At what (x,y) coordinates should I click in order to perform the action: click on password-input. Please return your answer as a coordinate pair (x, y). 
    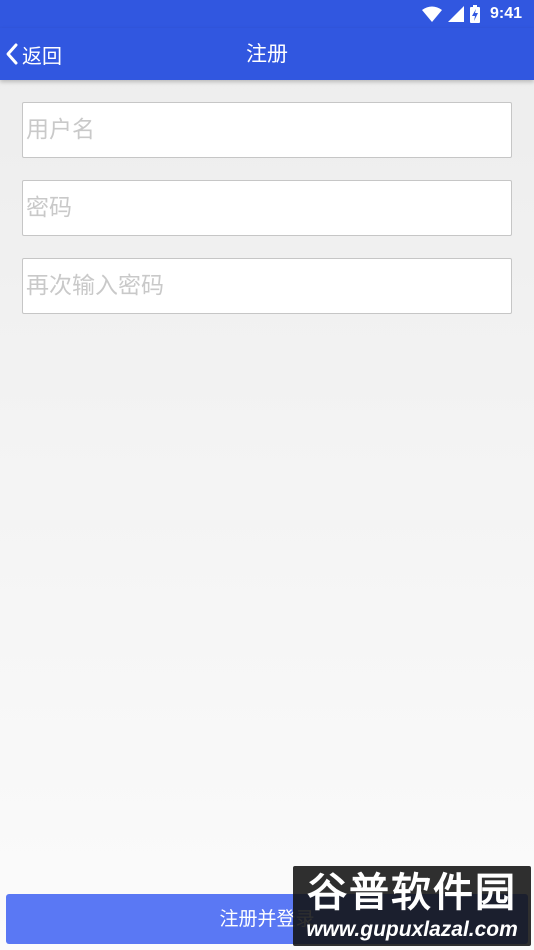
    Looking at the image, I should click on (267, 208).